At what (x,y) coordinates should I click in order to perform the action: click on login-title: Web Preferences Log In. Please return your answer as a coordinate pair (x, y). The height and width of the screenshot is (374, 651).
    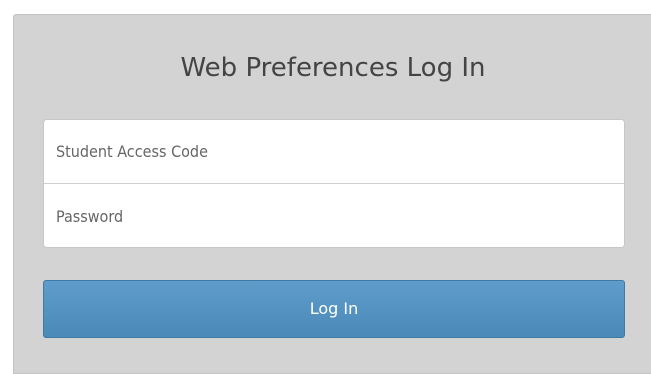
    Looking at the image, I should click on (333, 68).